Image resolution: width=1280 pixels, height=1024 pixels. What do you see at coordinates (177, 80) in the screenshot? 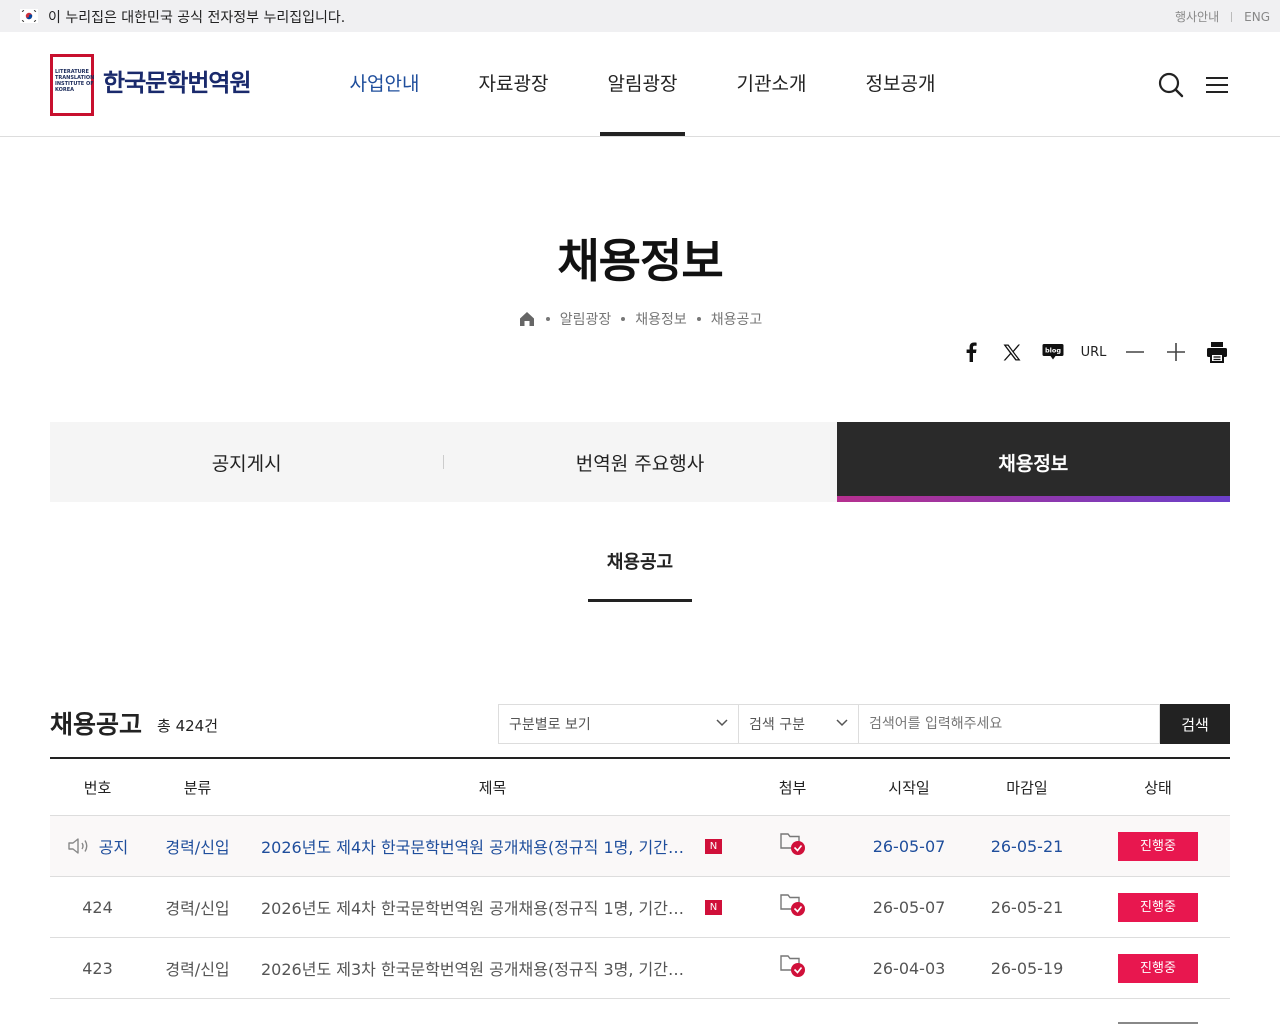
I see `logo-text: 한국문학번역원` at bounding box center [177, 80].